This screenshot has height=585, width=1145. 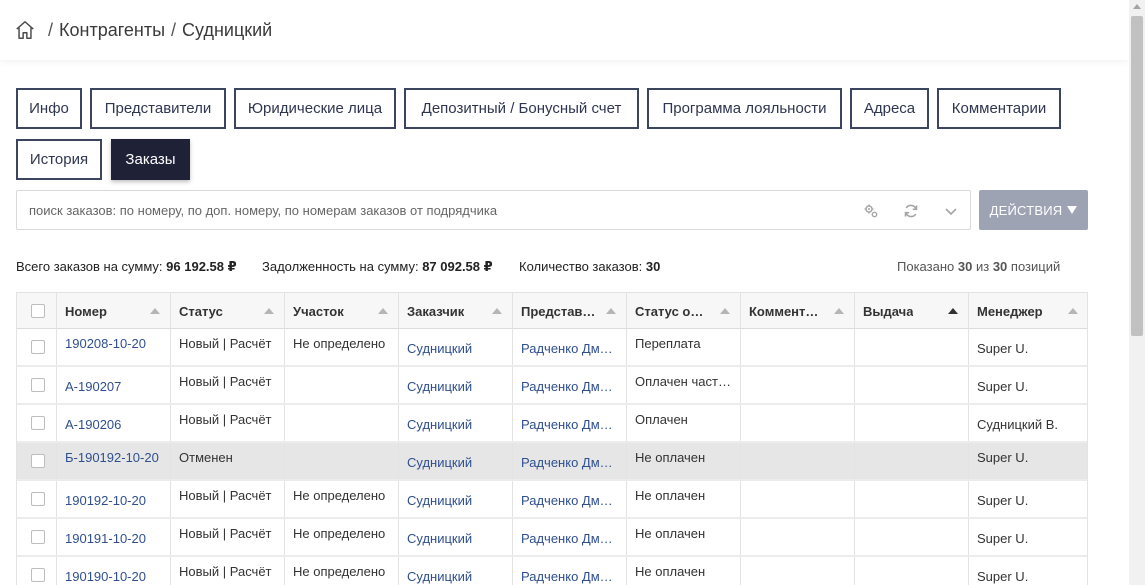 I want to click on cell-number: 190190-10-20, so click(x=114, y=571).